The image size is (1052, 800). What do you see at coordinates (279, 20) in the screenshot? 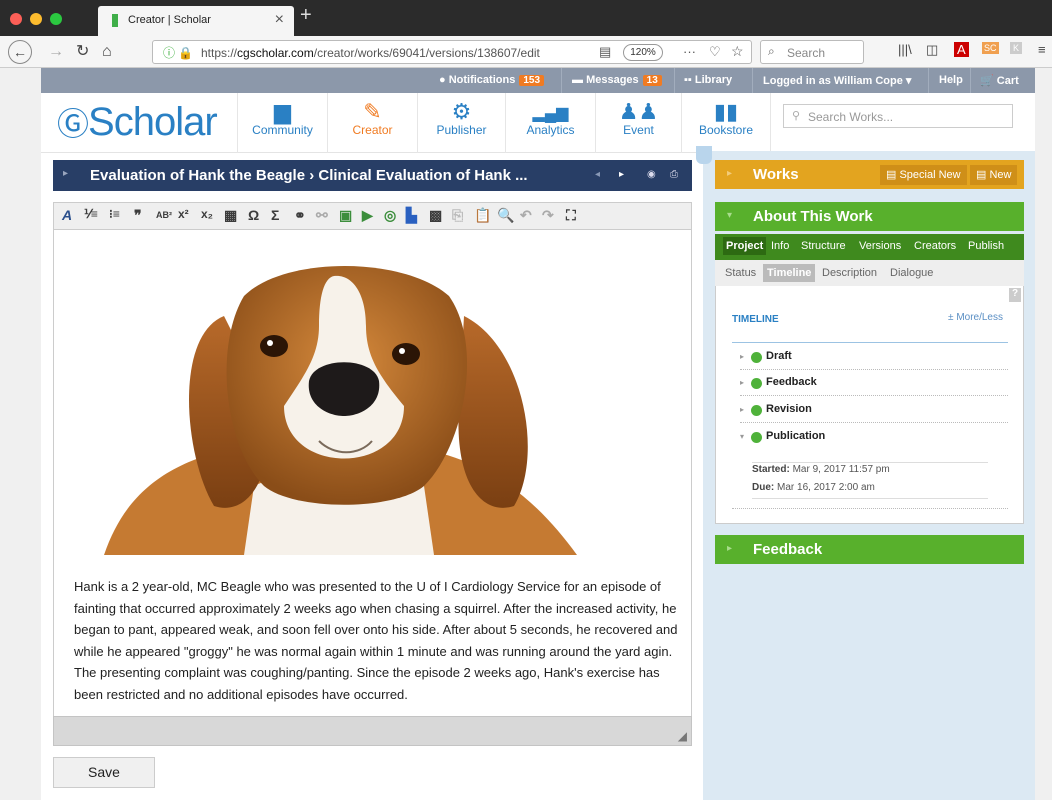
I see `close-tab-icon: ×` at bounding box center [279, 20].